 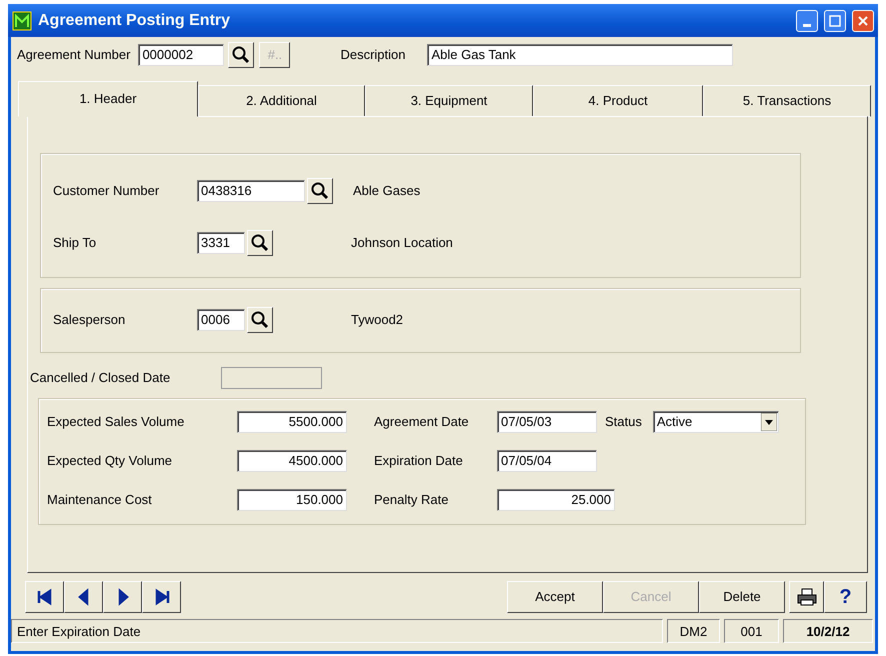 What do you see at coordinates (693, 631) in the screenshot?
I see `status-panel: DM2` at bounding box center [693, 631].